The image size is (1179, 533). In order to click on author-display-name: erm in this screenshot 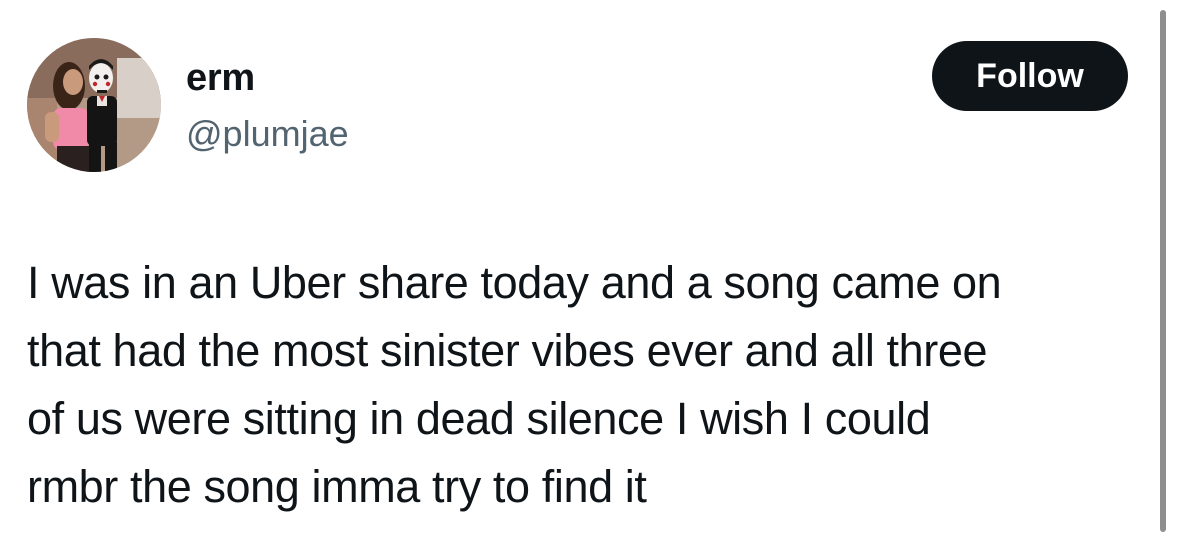, I will do `click(267, 78)`.